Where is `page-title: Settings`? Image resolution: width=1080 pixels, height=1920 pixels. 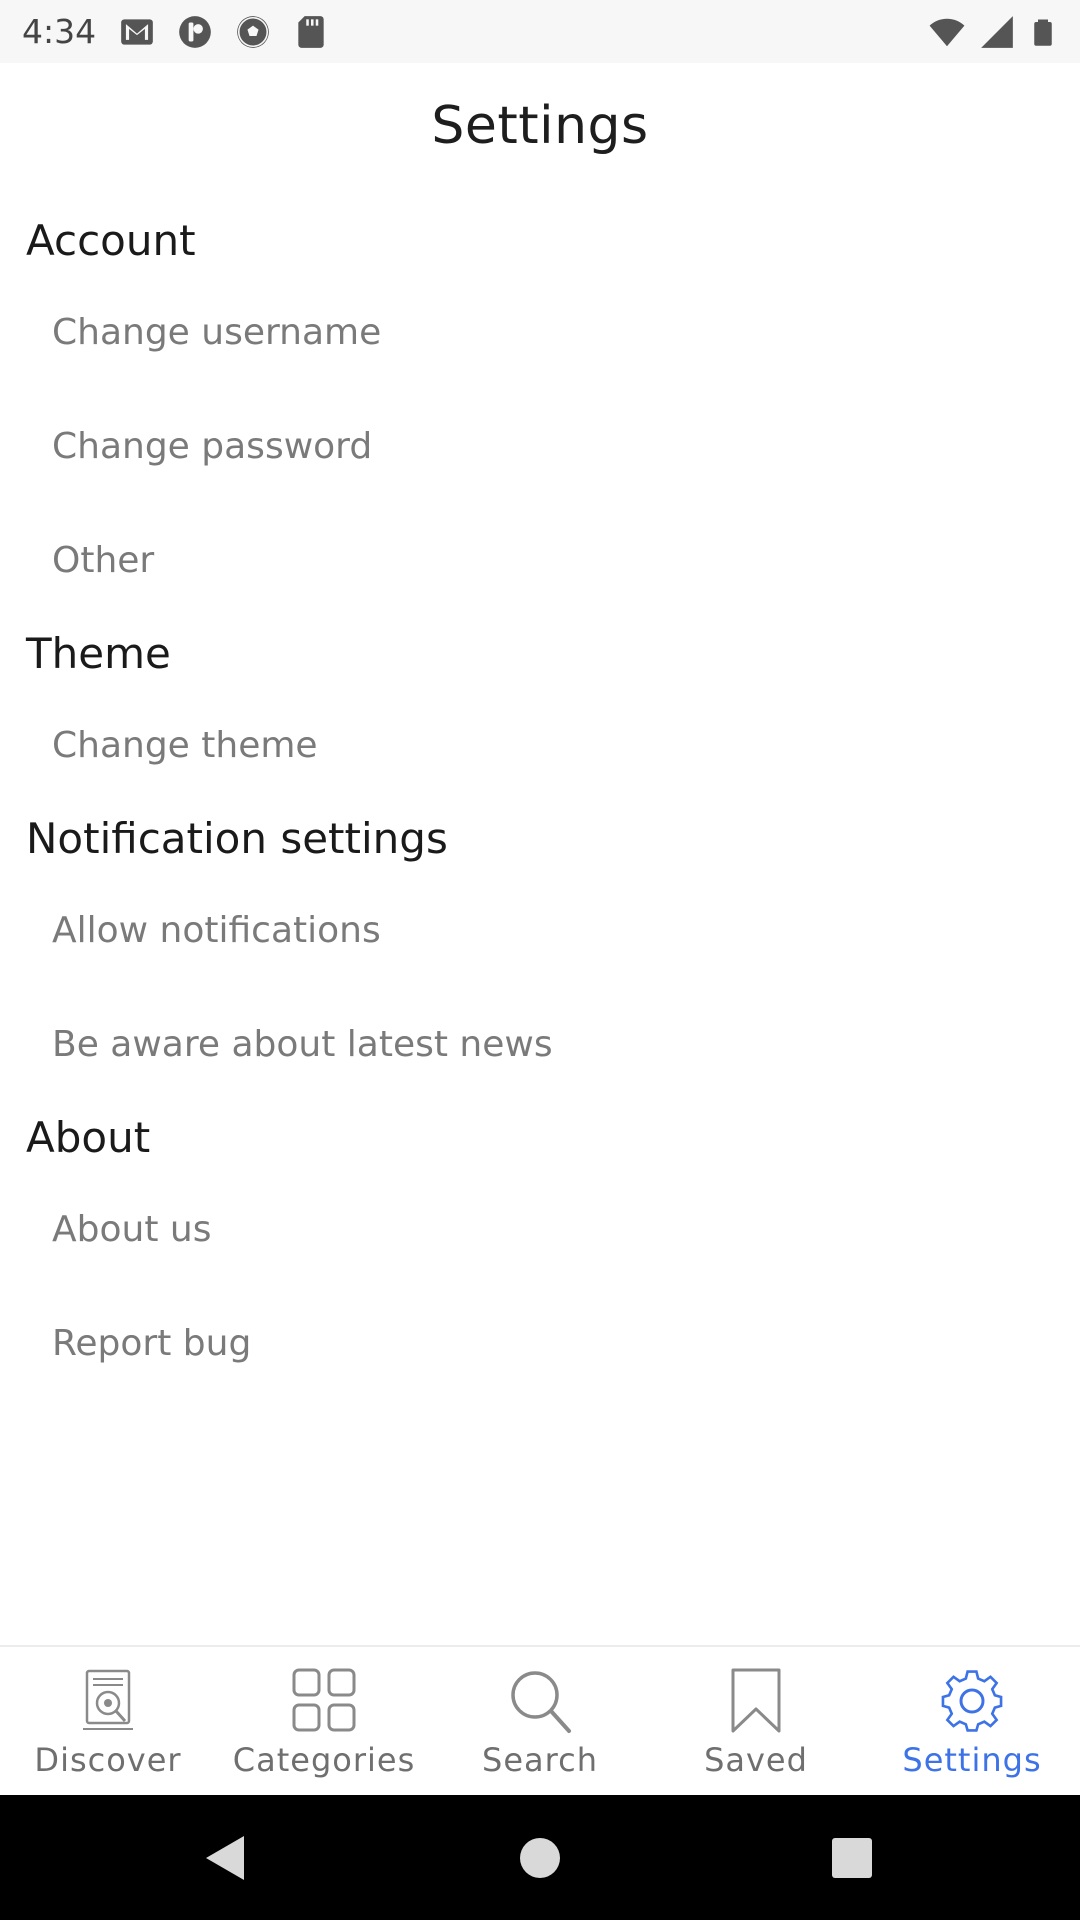 page-title: Settings is located at coordinates (540, 126).